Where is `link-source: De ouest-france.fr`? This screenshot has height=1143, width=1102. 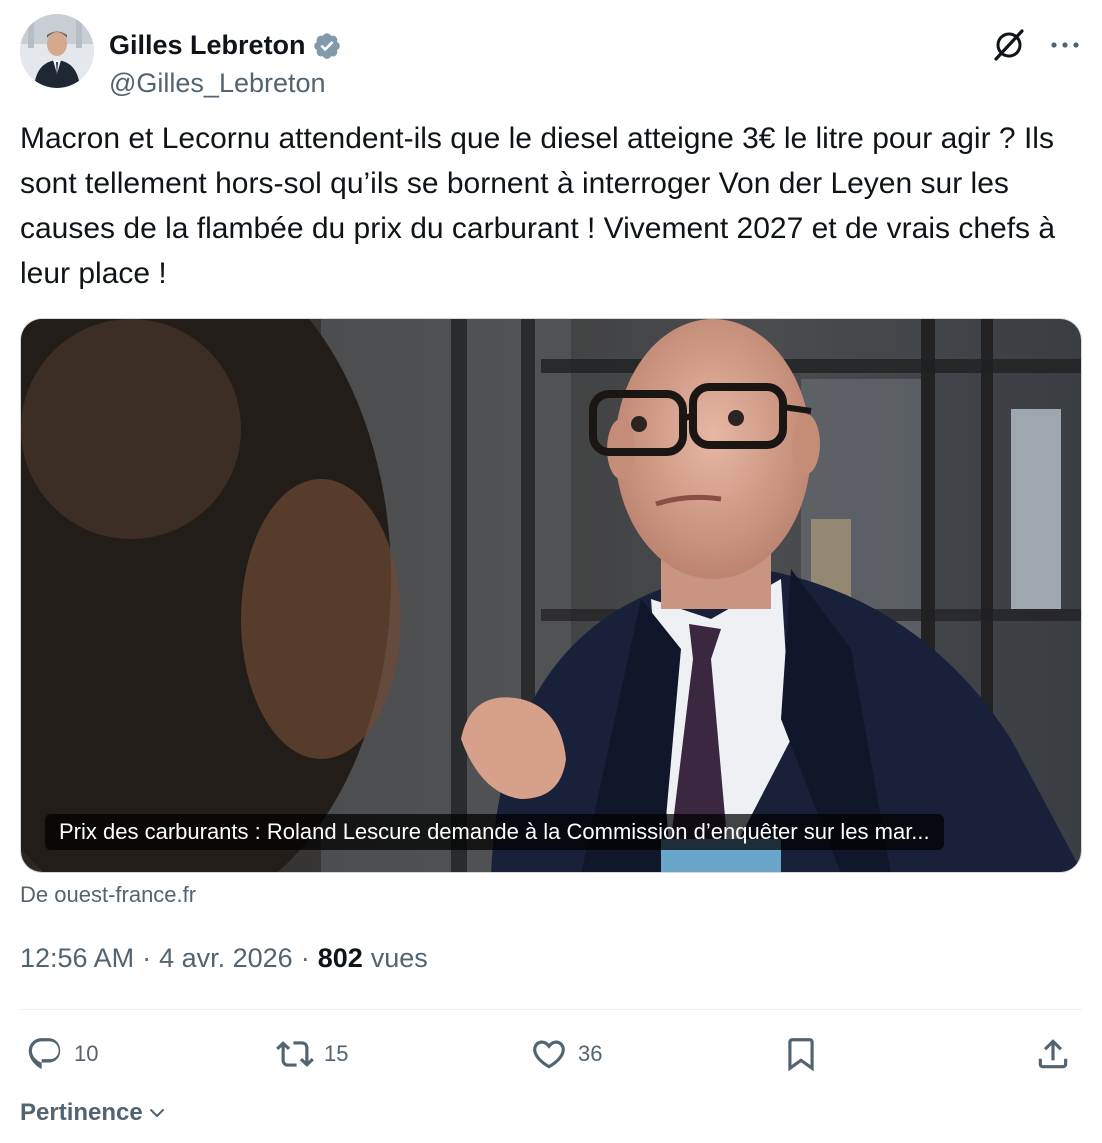 link-source: De ouest-france.fr is located at coordinates (108, 895).